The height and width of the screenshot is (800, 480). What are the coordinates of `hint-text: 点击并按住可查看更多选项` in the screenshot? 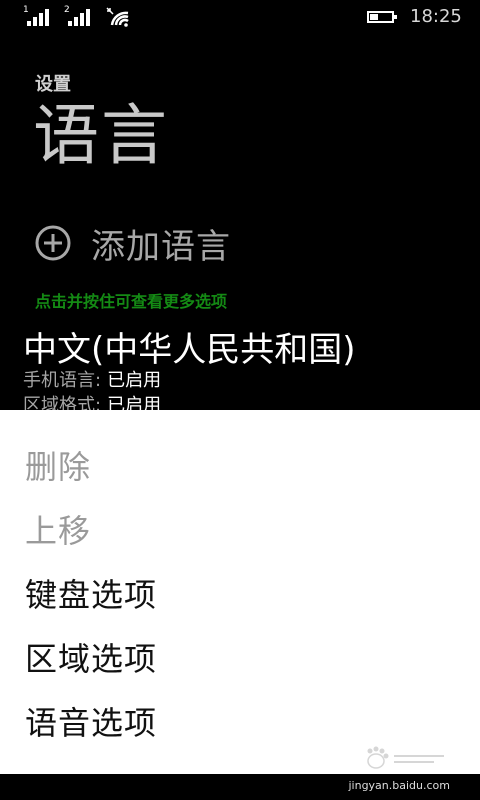 It's located at (131, 301).